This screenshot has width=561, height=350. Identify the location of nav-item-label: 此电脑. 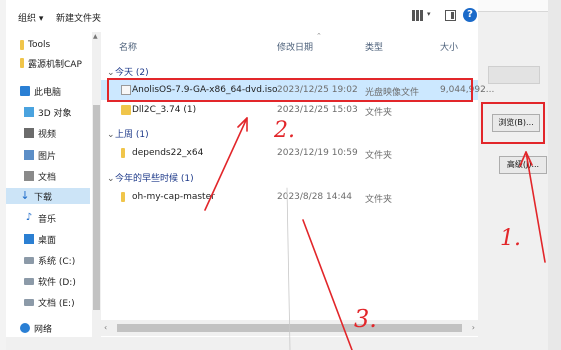
(48, 92).